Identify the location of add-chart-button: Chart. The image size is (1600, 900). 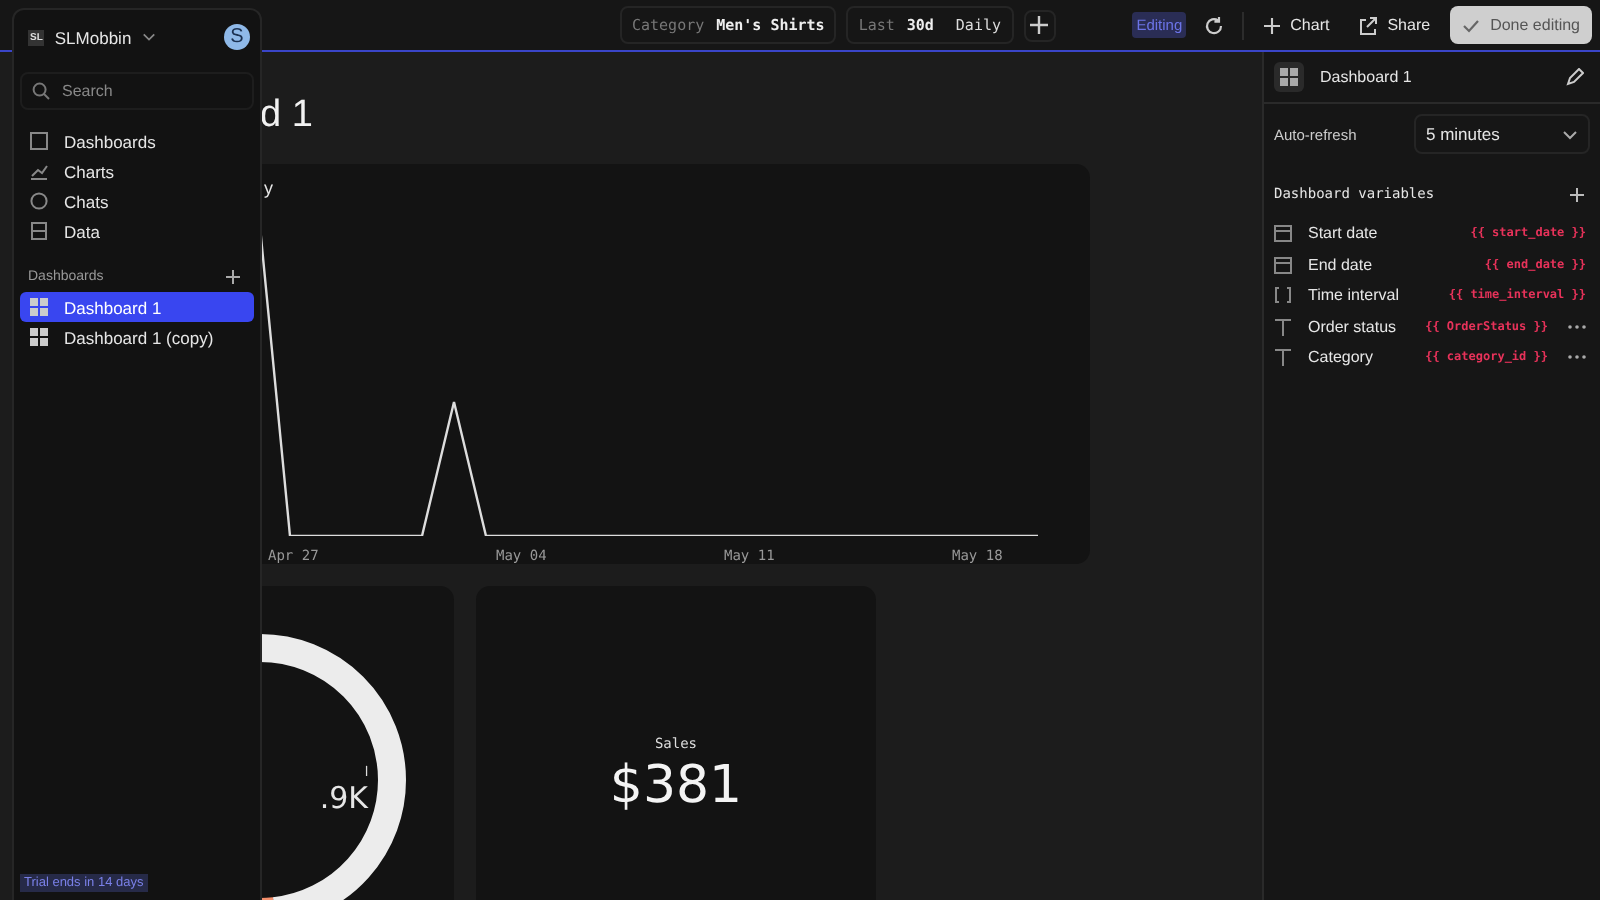
(1297, 25).